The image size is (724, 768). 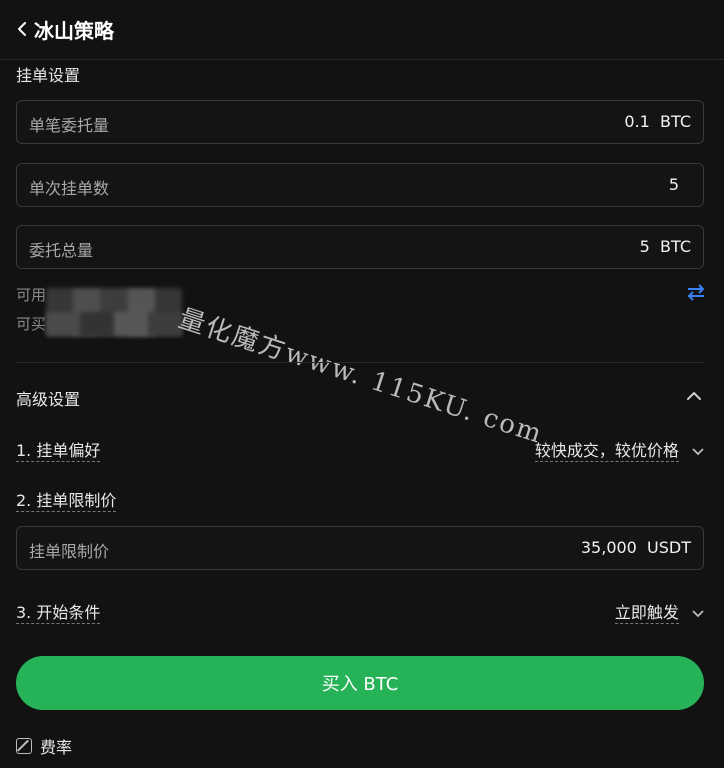 I want to click on can-buy-label: 可买, so click(x=31, y=324).